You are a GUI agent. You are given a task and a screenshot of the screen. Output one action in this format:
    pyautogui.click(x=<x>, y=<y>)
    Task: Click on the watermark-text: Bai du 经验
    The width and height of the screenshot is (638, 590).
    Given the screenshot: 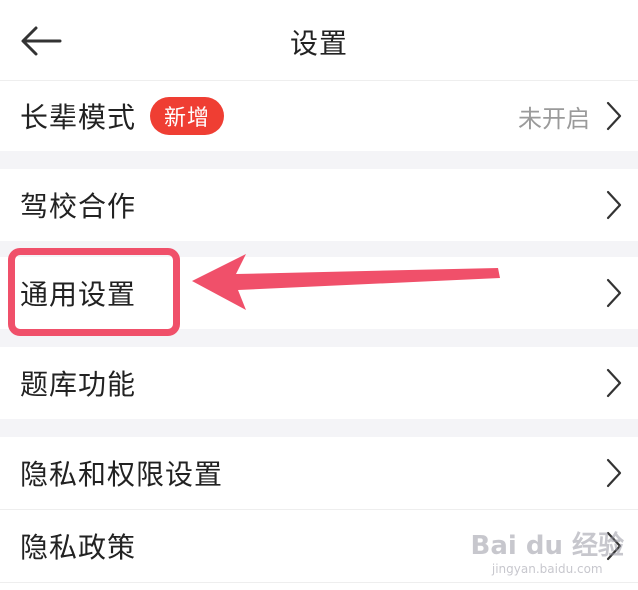 What is the action you would take?
    pyautogui.click(x=547, y=546)
    